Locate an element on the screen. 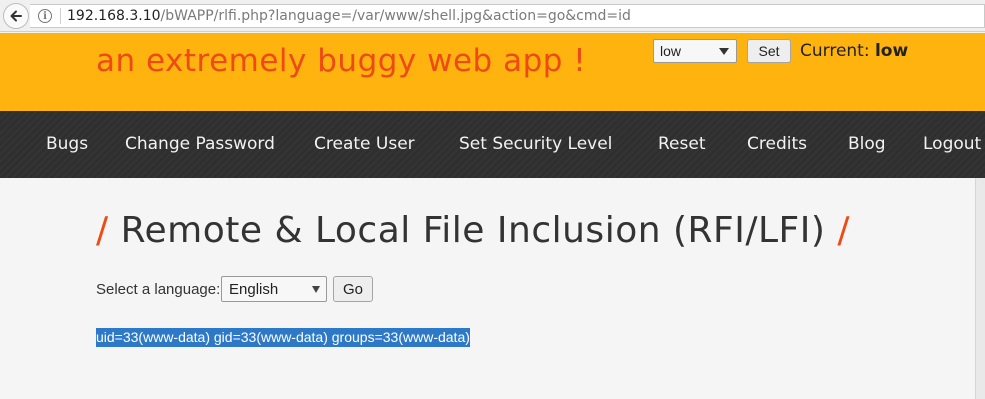 Image resolution: width=985 pixels, height=399 pixels. nav-item-bugs: Bugs is located at coordinates (67, 144).